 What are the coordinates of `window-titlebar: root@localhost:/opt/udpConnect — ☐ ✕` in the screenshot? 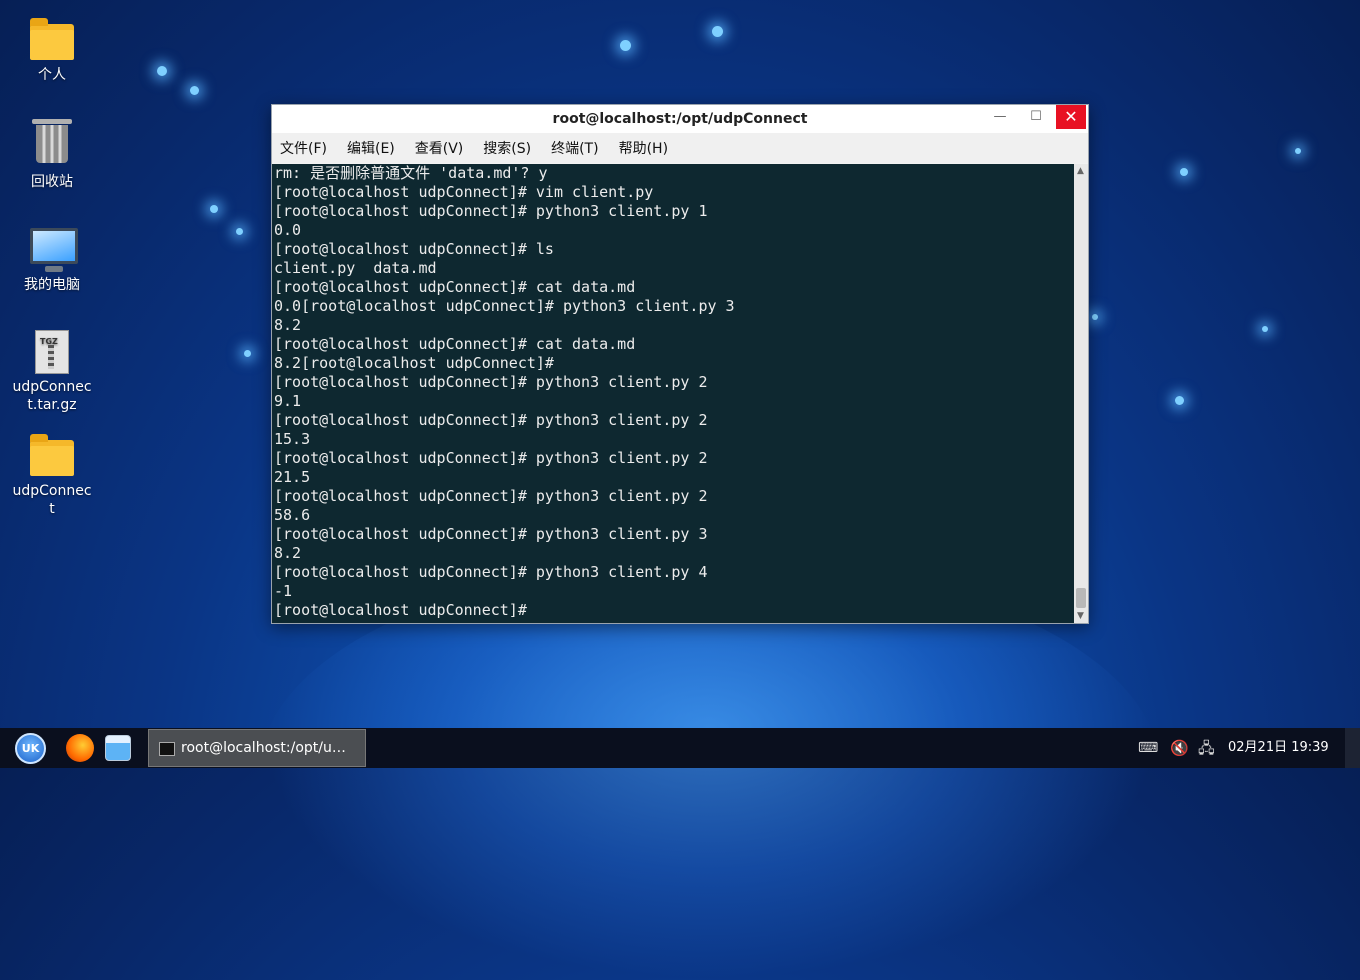 It's located at (680, 119).